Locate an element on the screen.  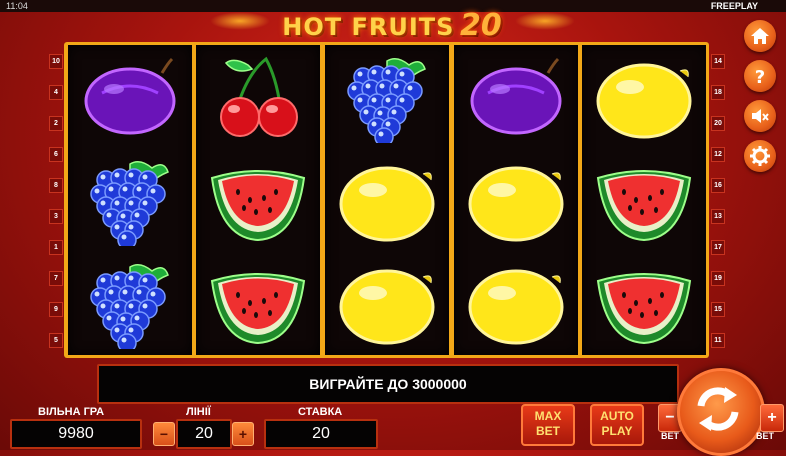
payline-number: 2 is located at coordinates (56, 123).